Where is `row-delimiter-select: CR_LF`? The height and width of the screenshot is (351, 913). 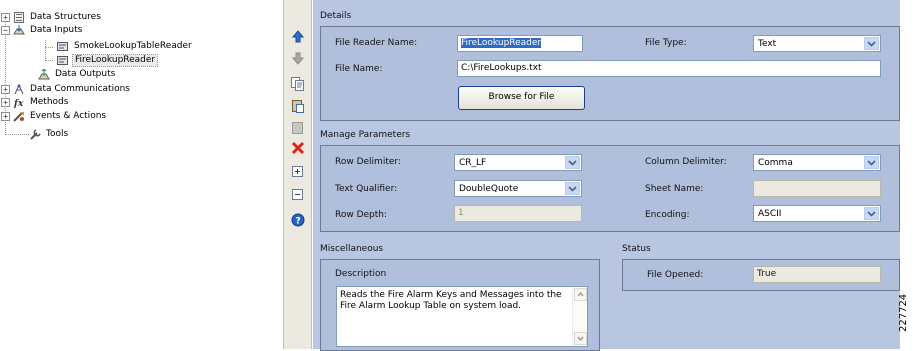 row-delimiter-select: CR_LF is located at coordinates (518, 162).